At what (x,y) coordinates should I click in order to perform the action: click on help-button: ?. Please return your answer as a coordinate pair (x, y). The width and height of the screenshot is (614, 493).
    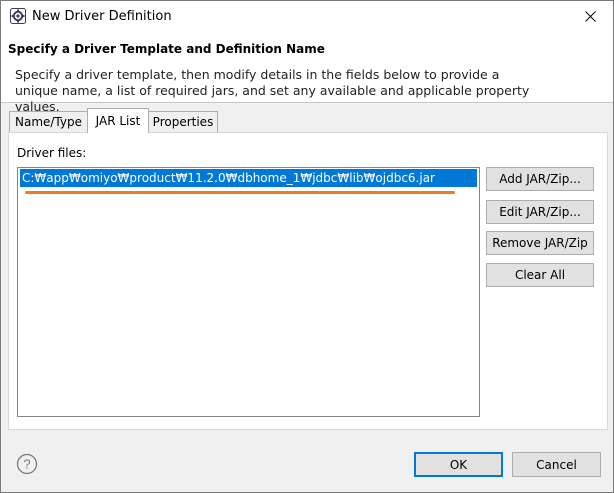
    Looking at the image, I should click on (27, 464).